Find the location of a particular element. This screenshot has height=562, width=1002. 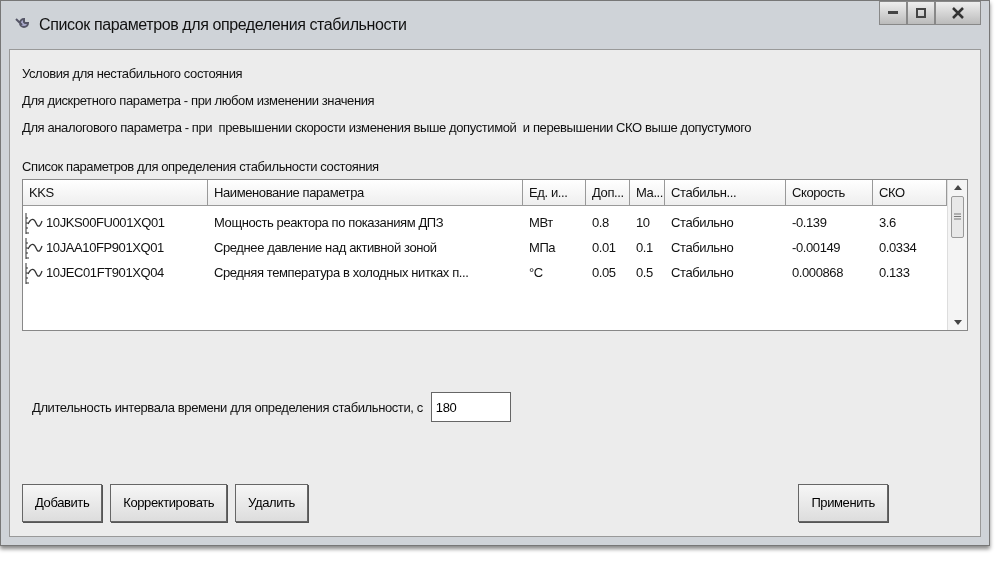

maximize-button is located at coordinates (921, 13).